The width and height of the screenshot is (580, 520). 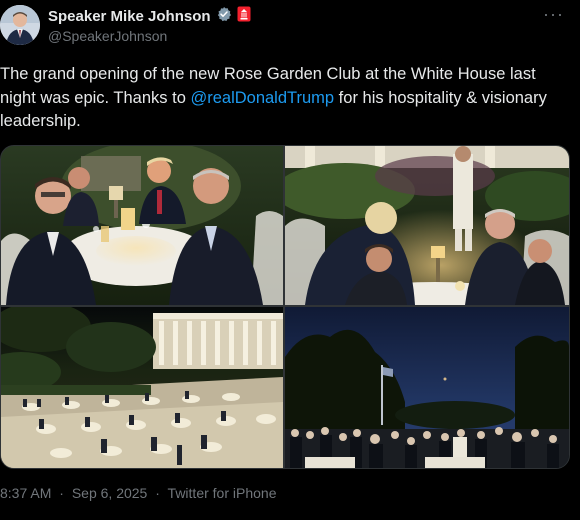 I want to click on display-name: Speaker Mike Johnson, so click(x=129, y=16).